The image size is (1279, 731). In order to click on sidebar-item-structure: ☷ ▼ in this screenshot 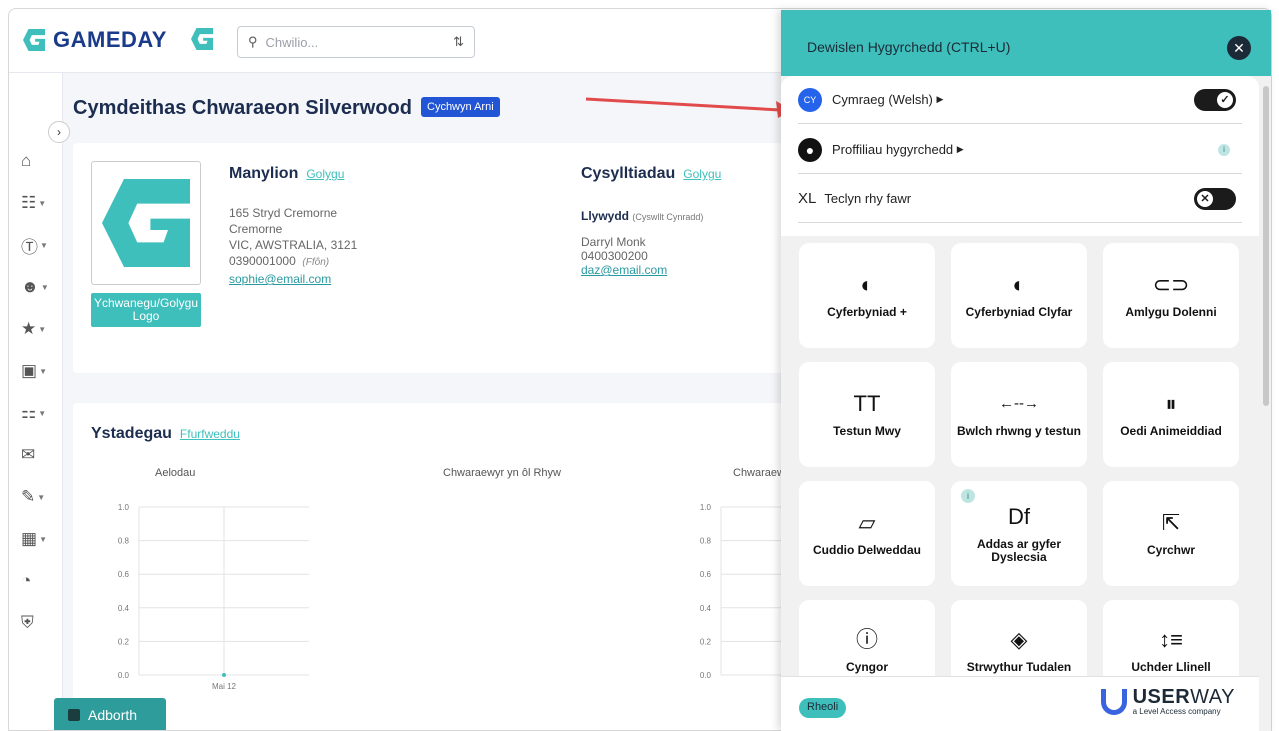, I will do `click(40, 203)`.